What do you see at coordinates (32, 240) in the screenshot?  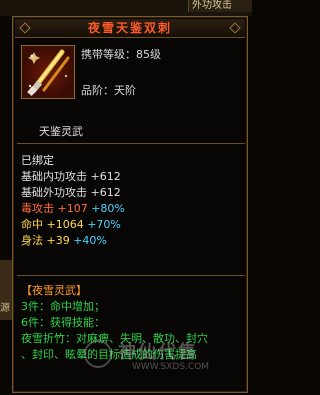 I see `stat-label: 身法` at bounding box center [32, 240].